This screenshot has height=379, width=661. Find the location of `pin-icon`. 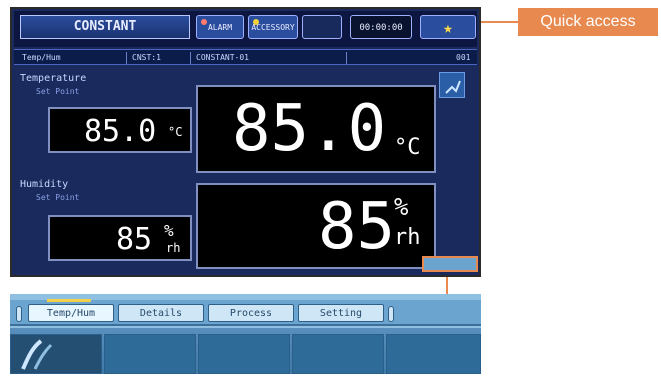

pin-icon is located at coordinates (453, 87).